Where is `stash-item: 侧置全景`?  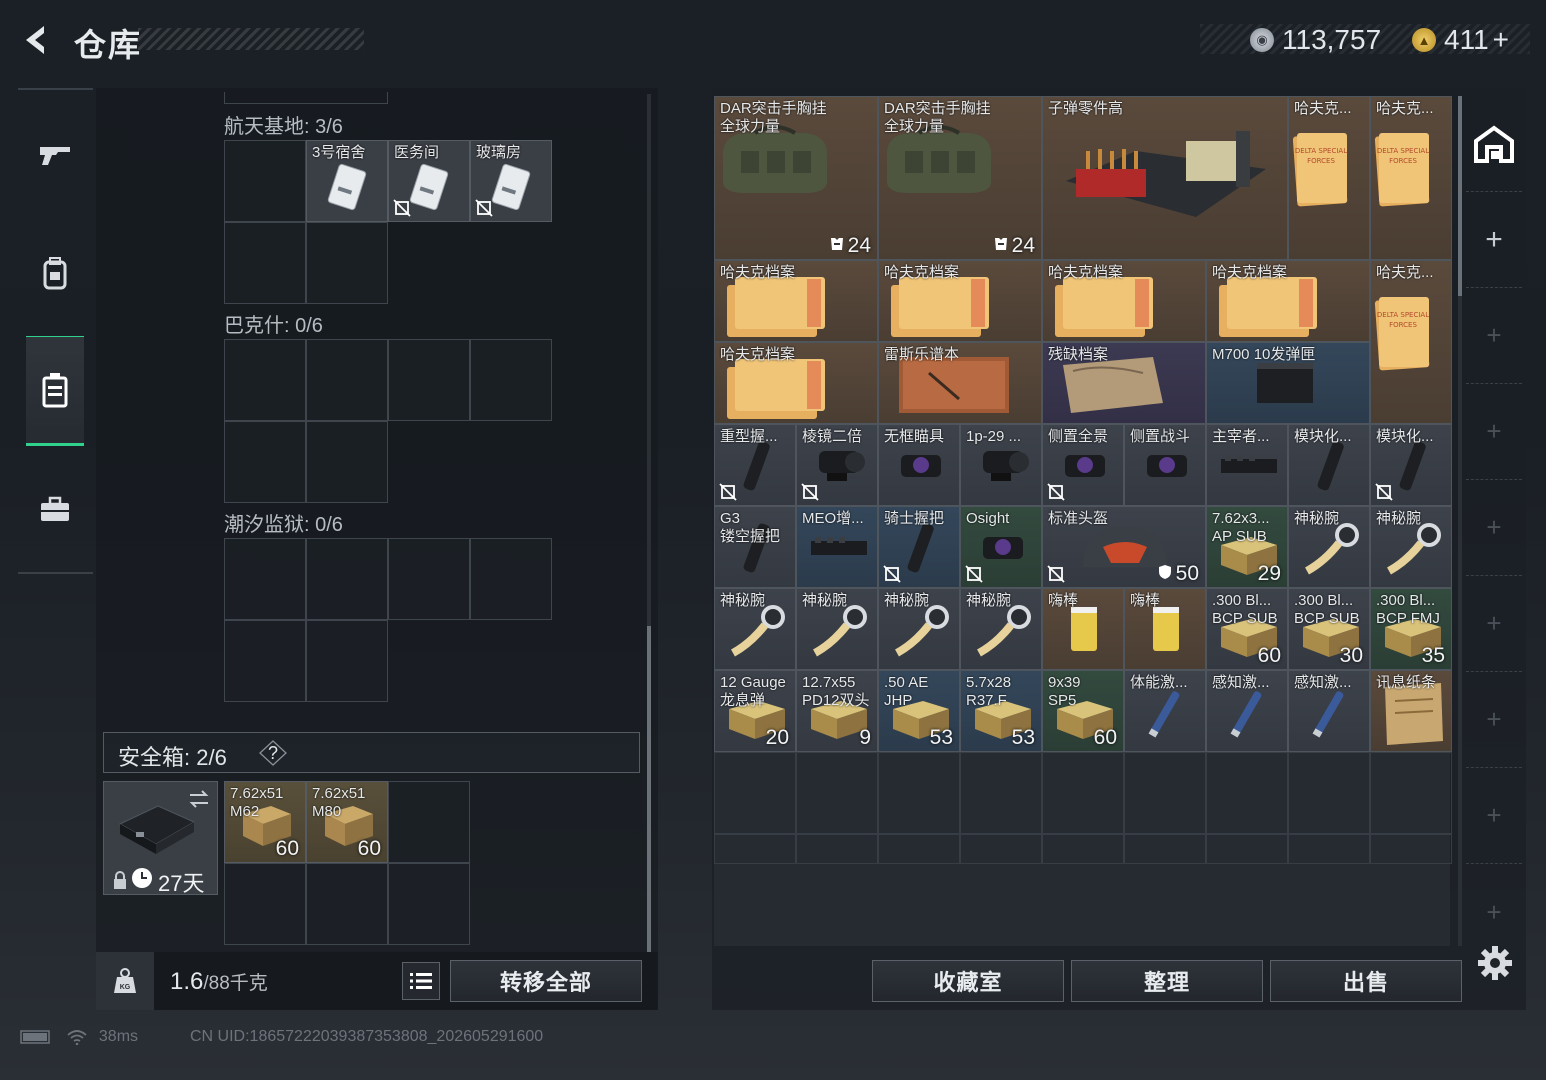
stash-item: 侧置全景 is located at coordinates (1083, 465).